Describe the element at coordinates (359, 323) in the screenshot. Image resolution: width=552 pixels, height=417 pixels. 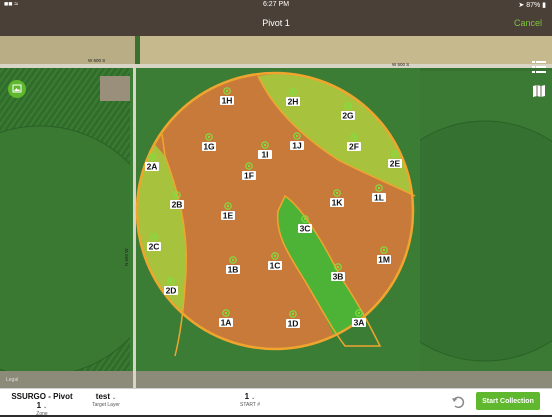
I see `point-label: 3A` at that location.